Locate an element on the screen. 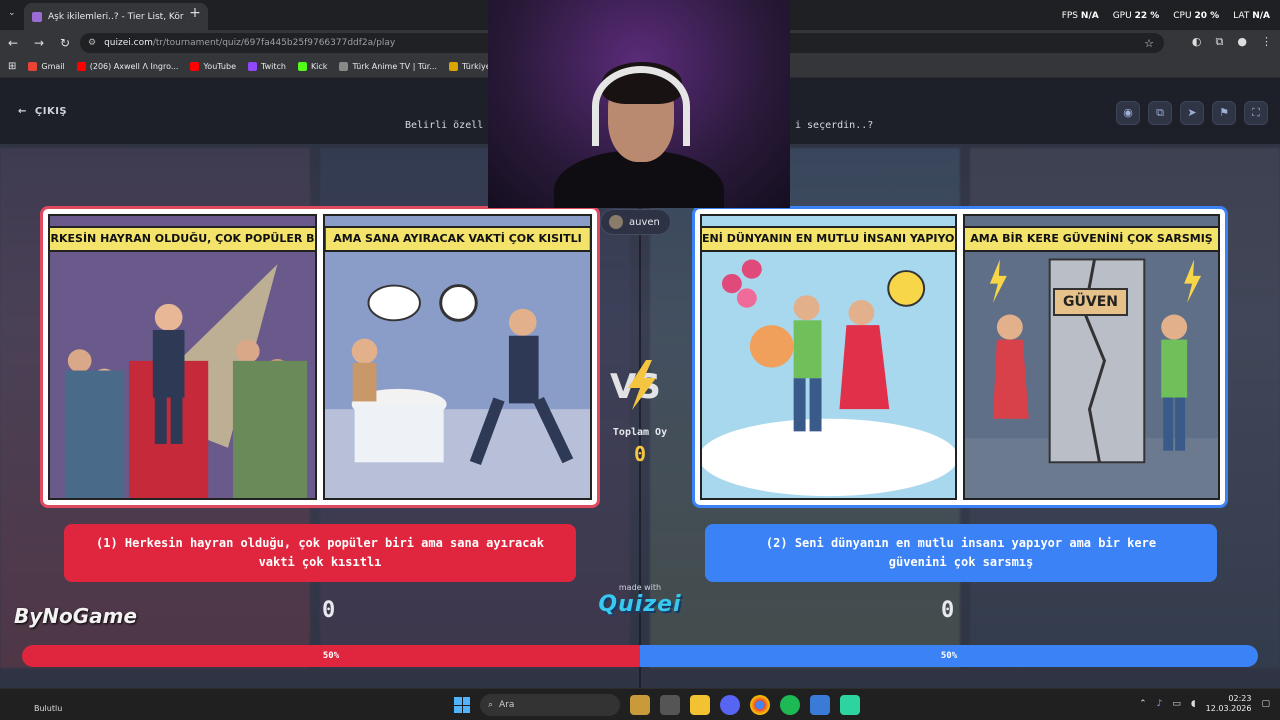 This screenshot has height=720, width=1280. spotify-icon is located at coordinates (790, 705).